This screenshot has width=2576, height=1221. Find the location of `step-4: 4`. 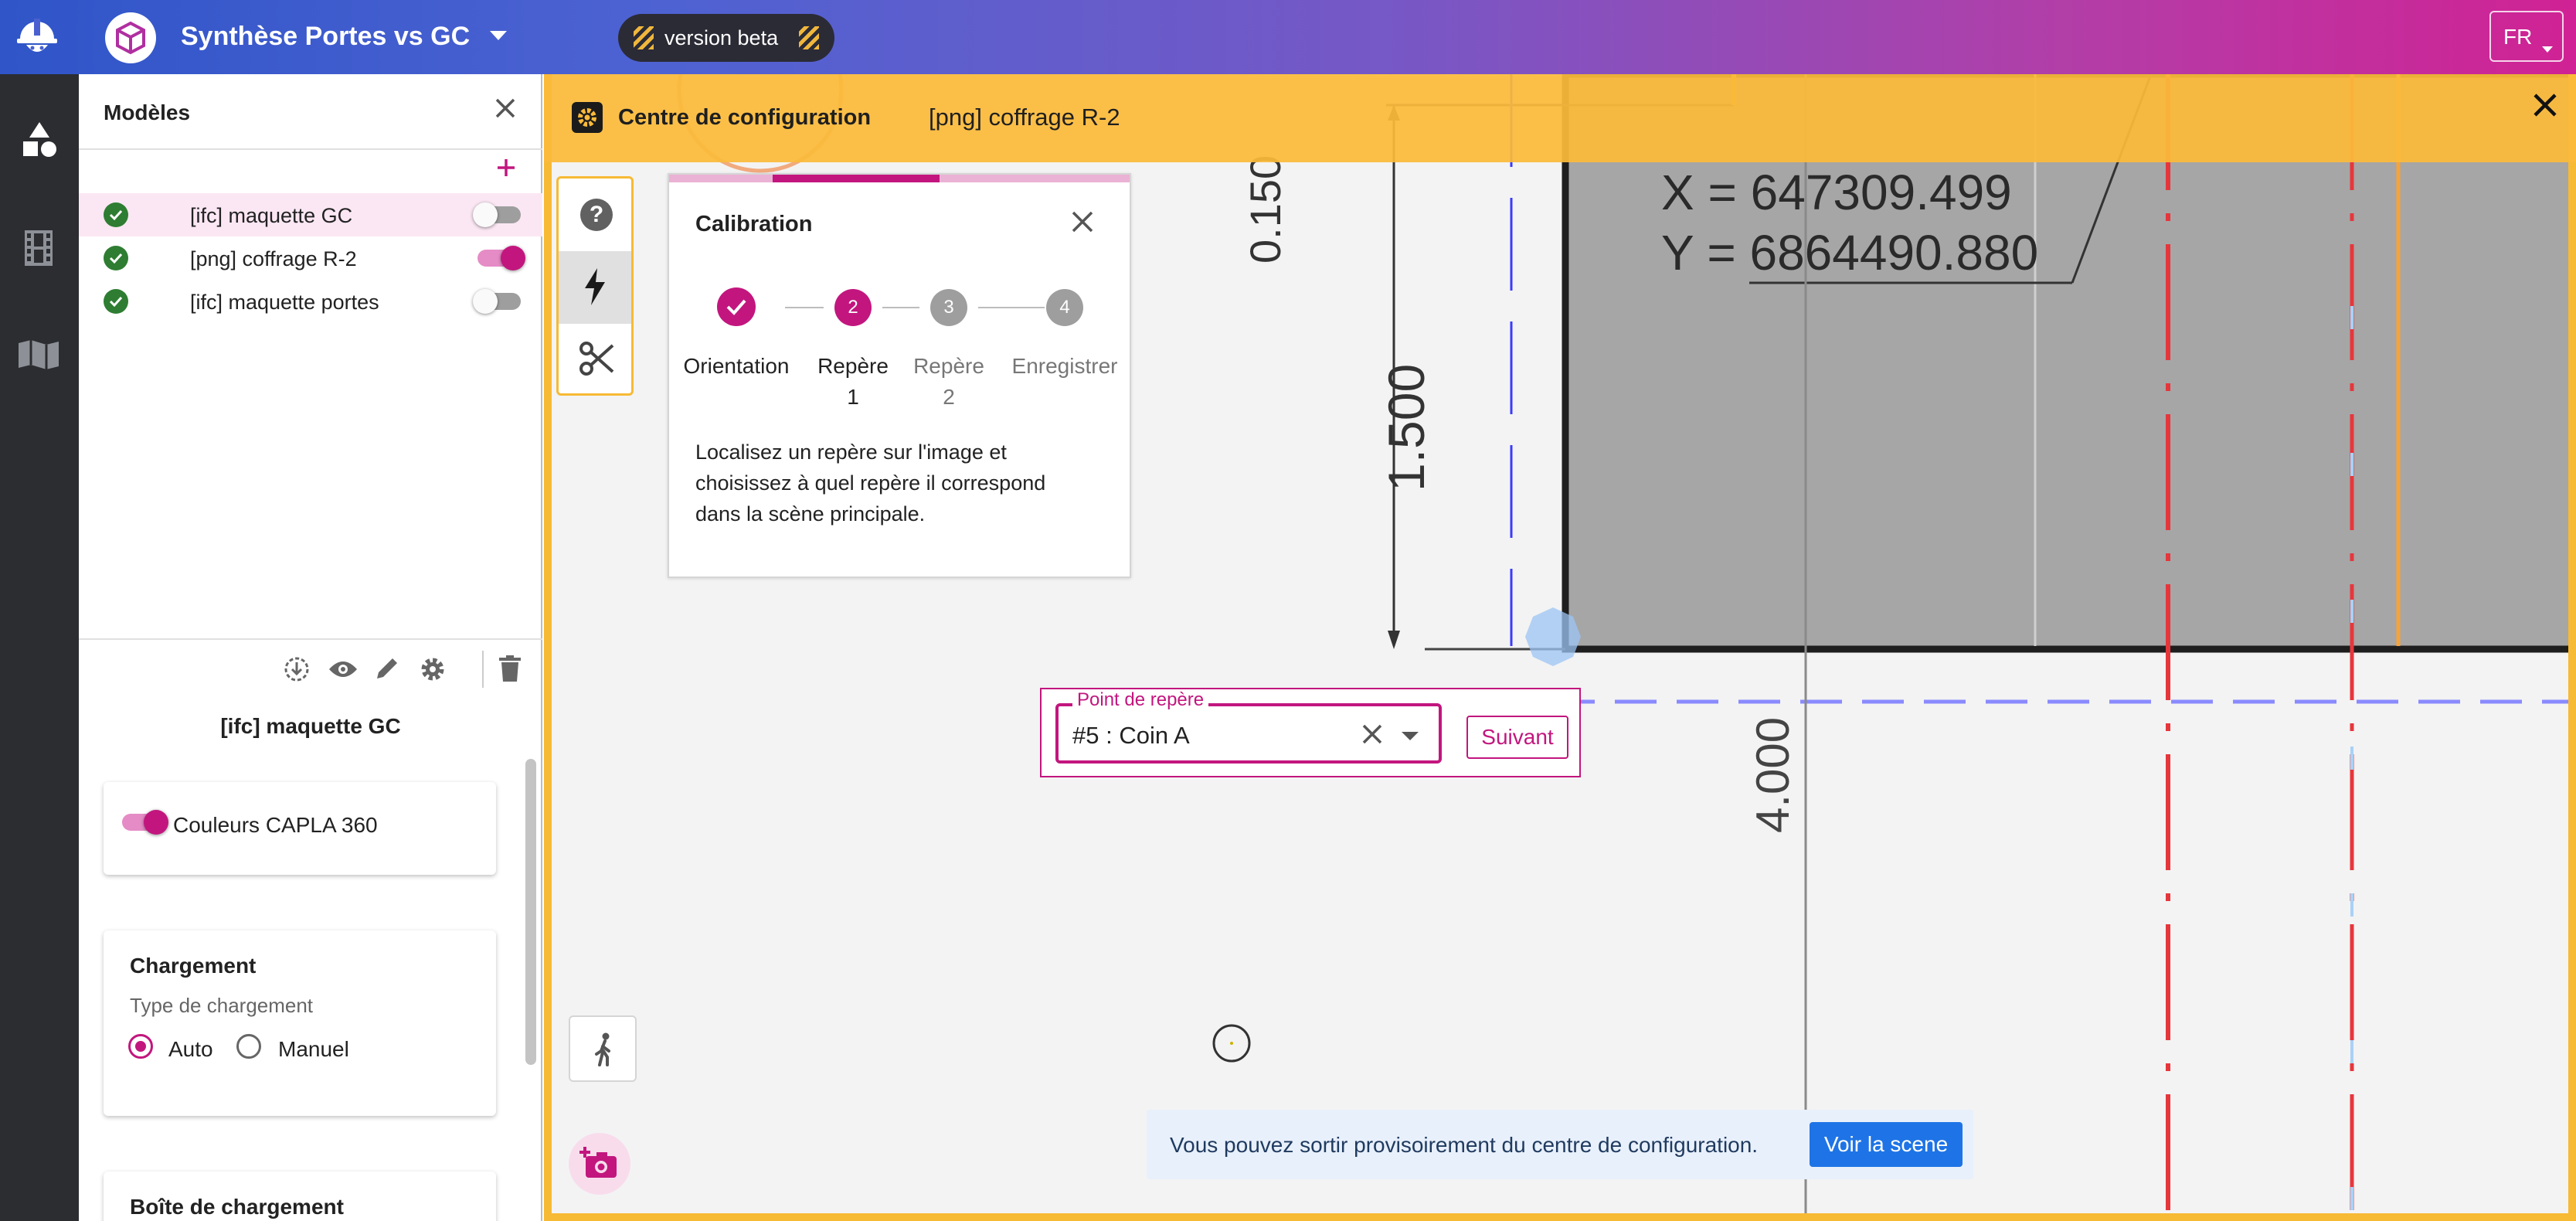

step-4: 4 is located at coordinates (1064, 307).